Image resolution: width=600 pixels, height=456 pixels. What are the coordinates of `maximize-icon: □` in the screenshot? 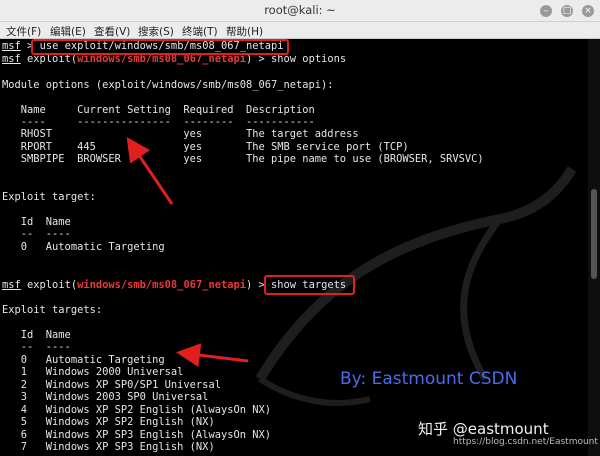 It's located at (567, 11).